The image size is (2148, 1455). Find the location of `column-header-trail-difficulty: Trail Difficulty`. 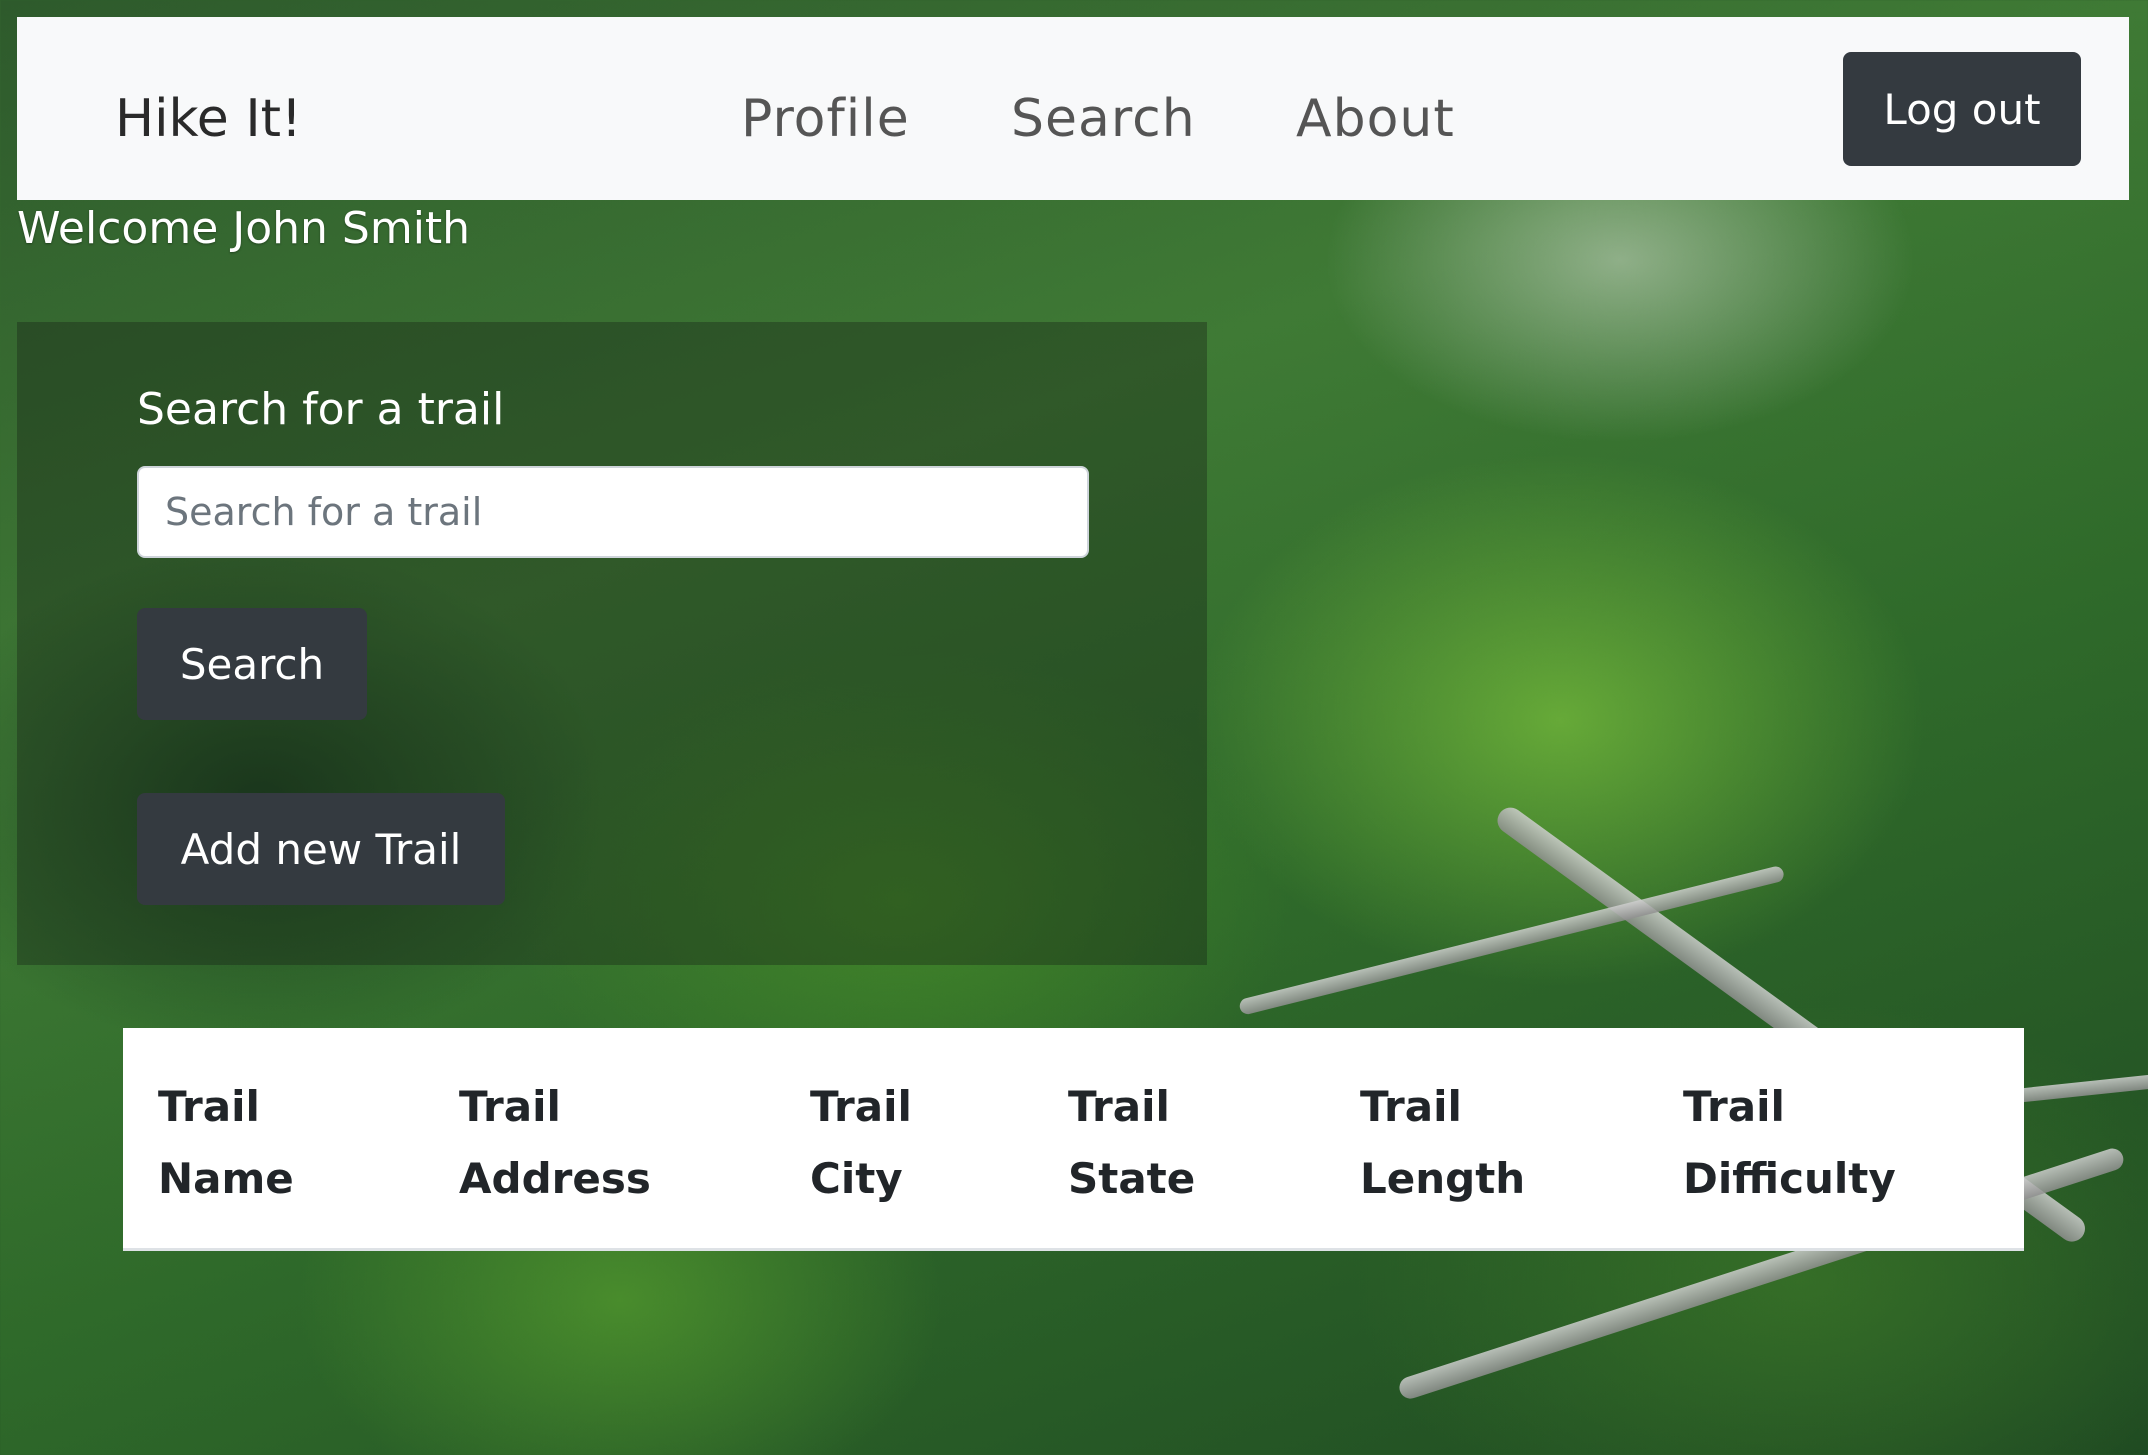

column-header-trail-difficulty: Trail Difficulty is located at coordinates (1833, 1143).